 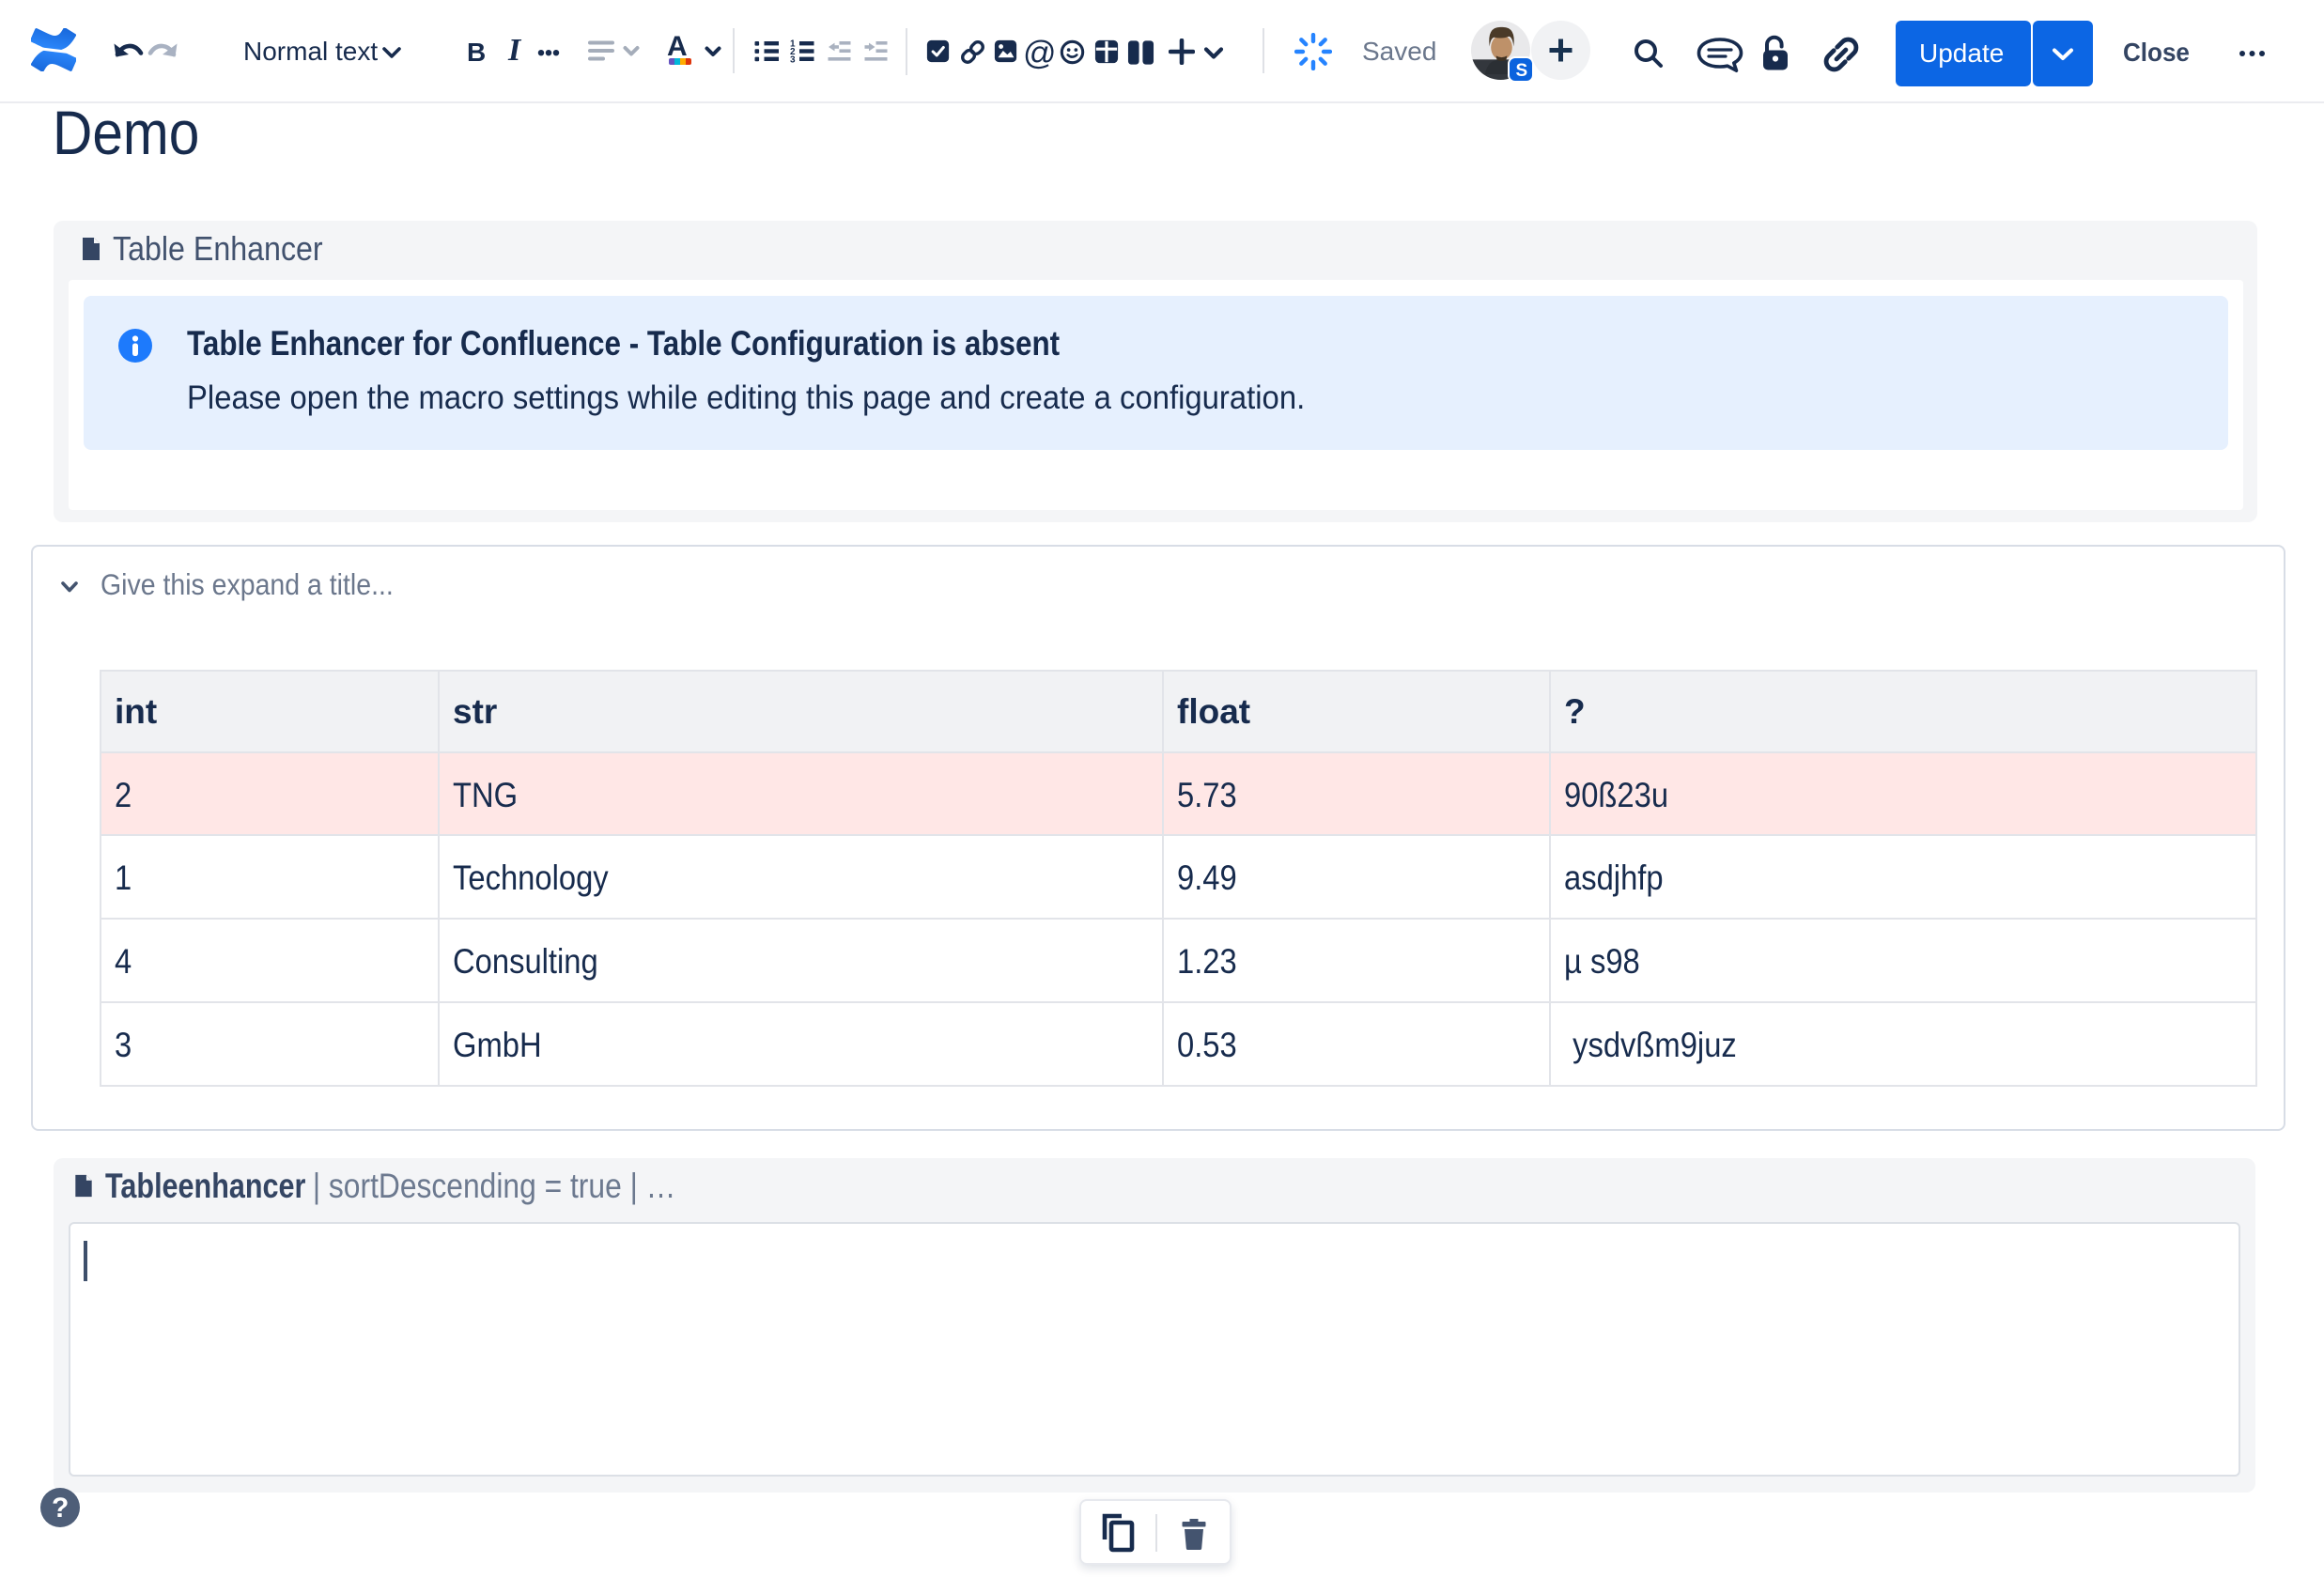 I want to click on svg-text: 3, so click(x=793, y=58).